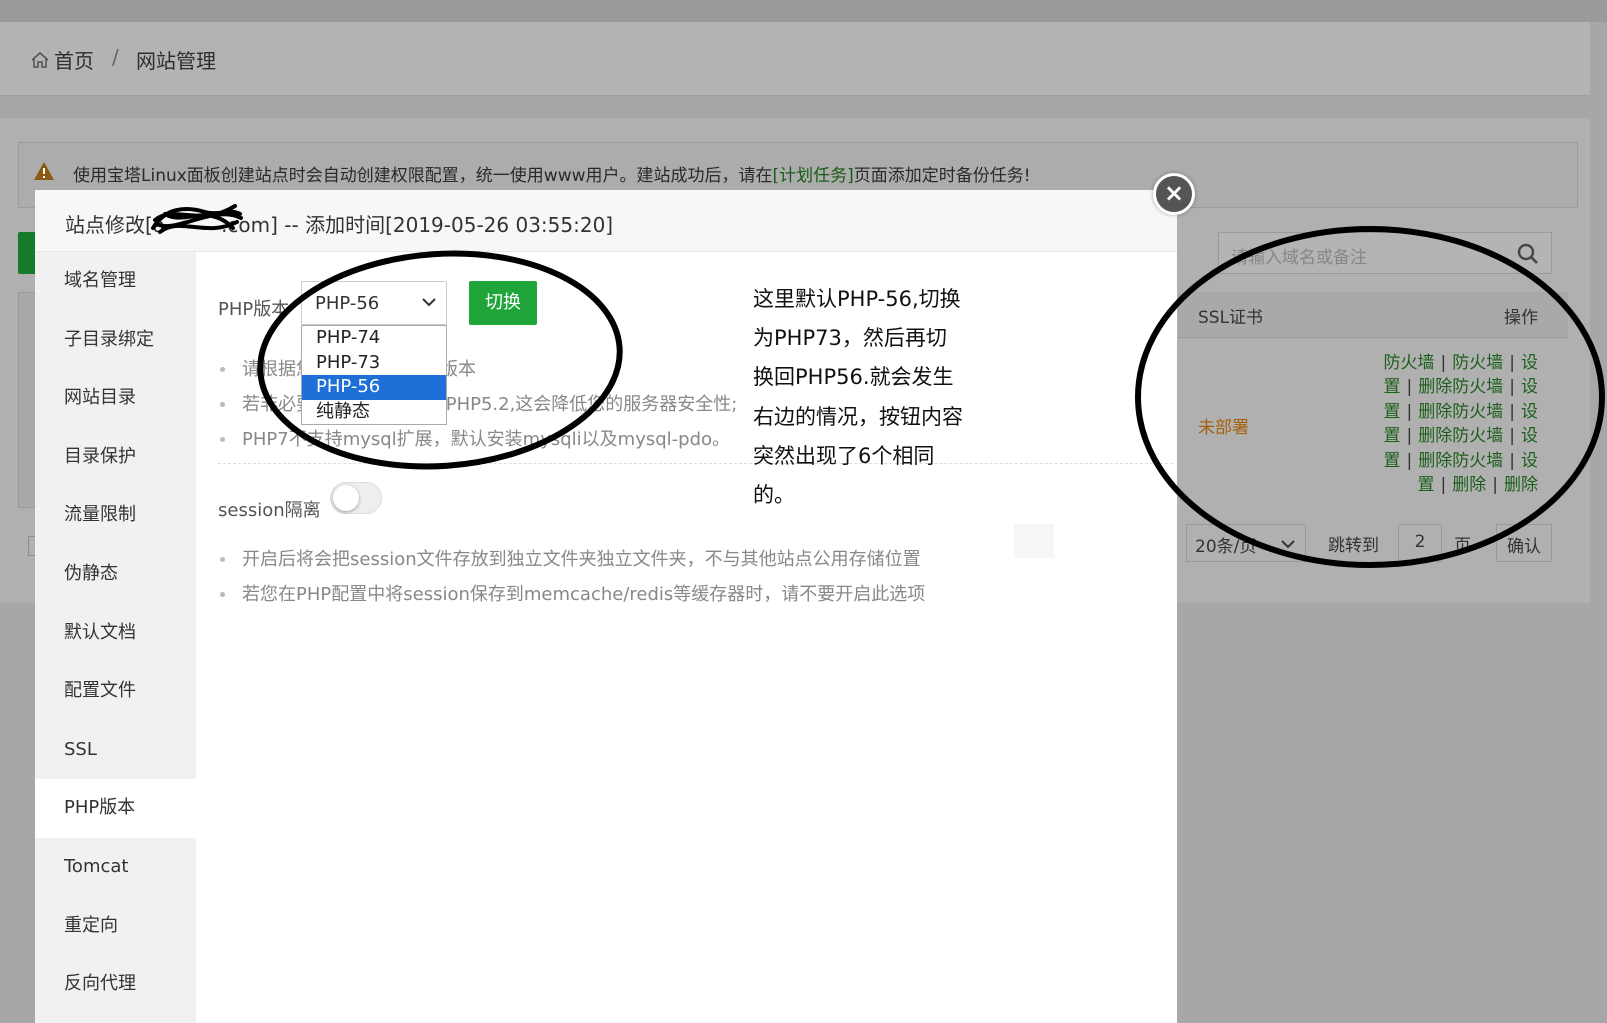  I want to click on php-option: PHP-56, so click(374, 387).